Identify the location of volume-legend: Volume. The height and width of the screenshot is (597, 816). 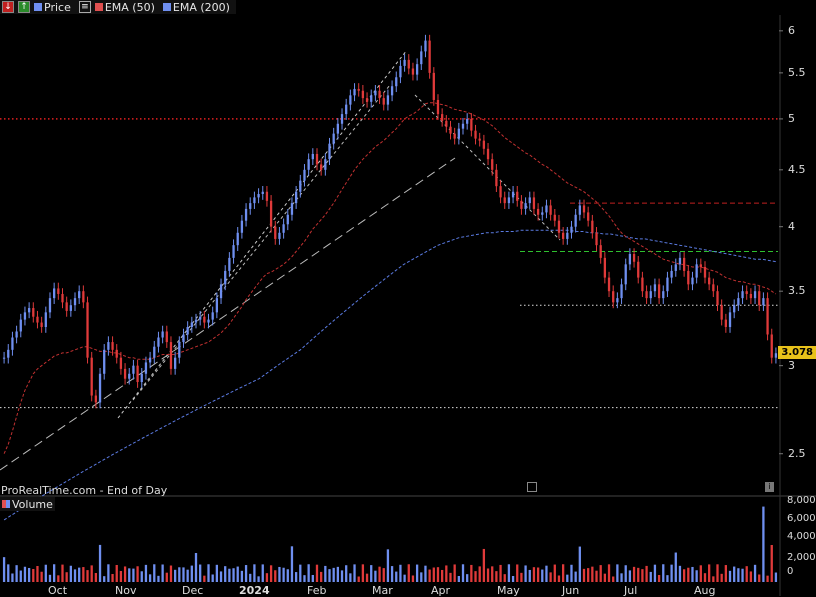
(27, 504).